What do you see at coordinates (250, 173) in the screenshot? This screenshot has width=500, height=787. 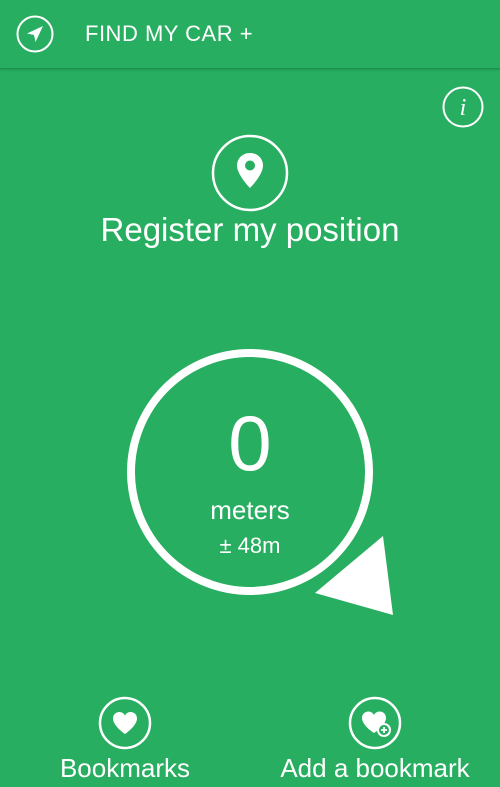 I see `location-pin-icon` at bounding box center [250, 173].